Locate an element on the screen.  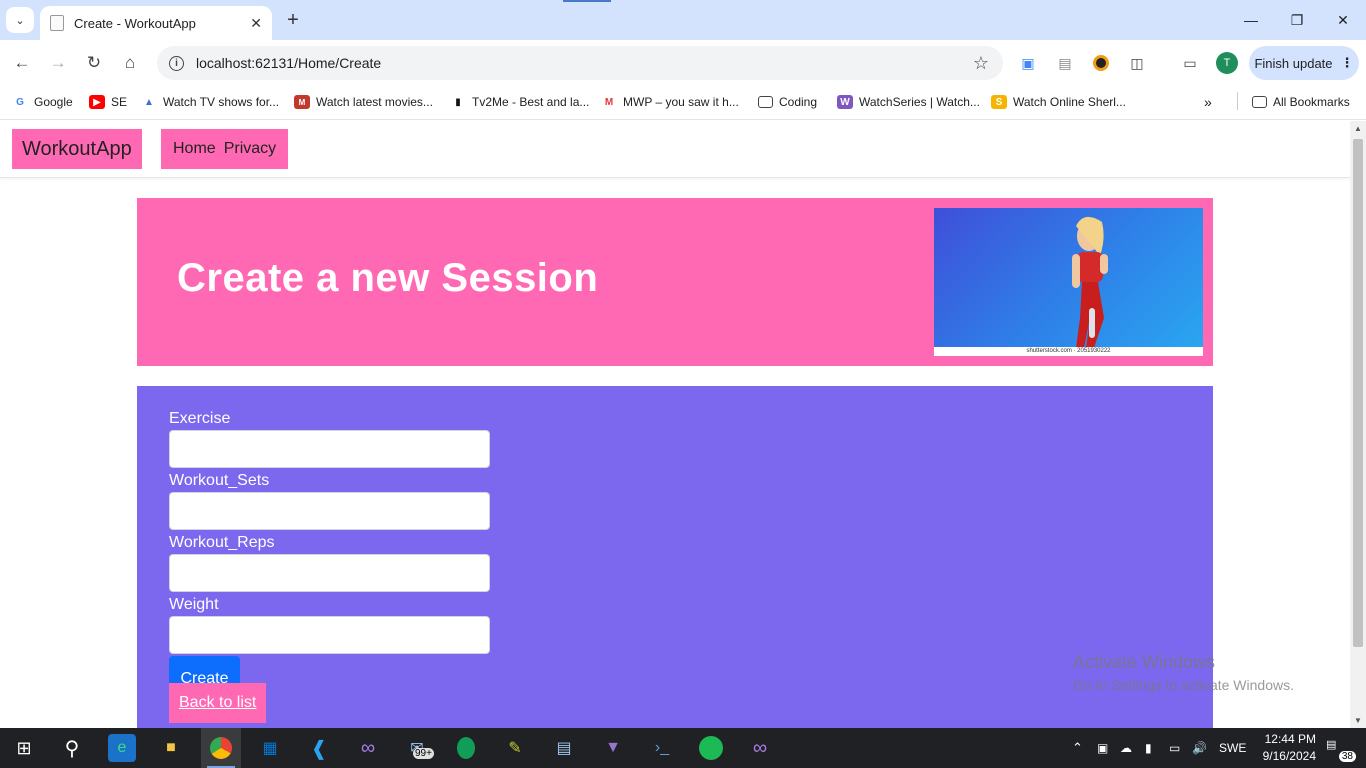
clock-date: 9/16/2024 is located at coordinates (1289, 756).